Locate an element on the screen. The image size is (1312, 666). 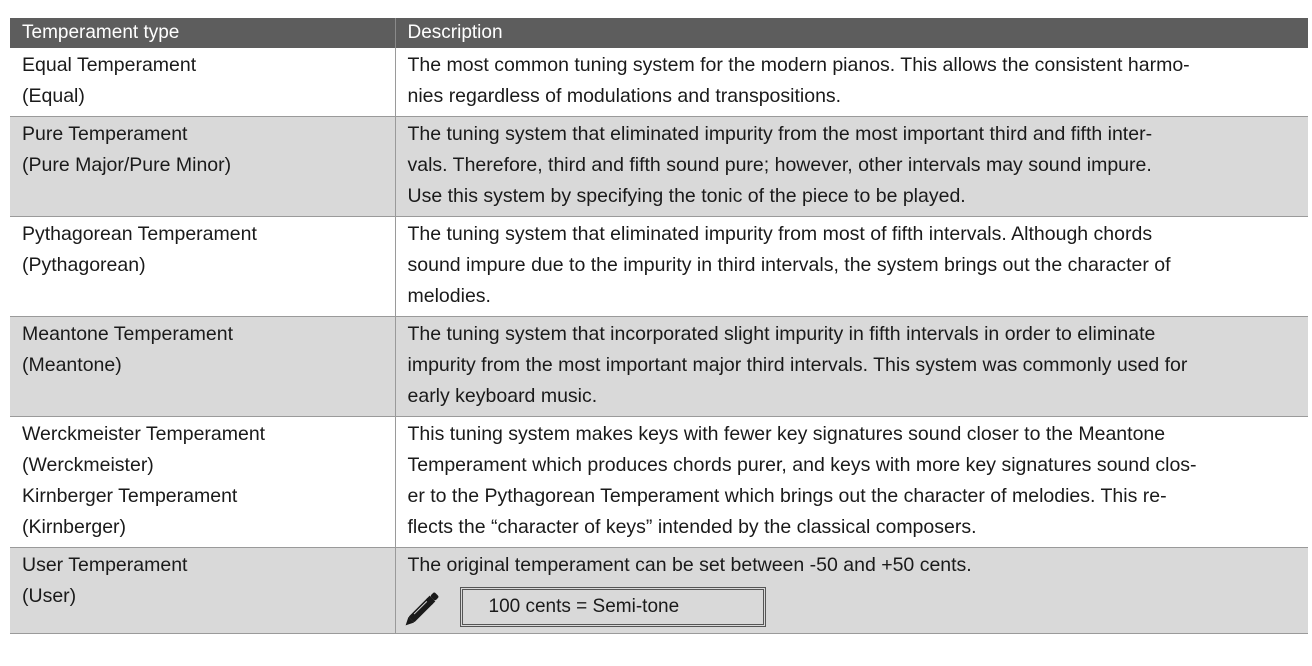
type-line: (User) is located at coordinates (49, 596).